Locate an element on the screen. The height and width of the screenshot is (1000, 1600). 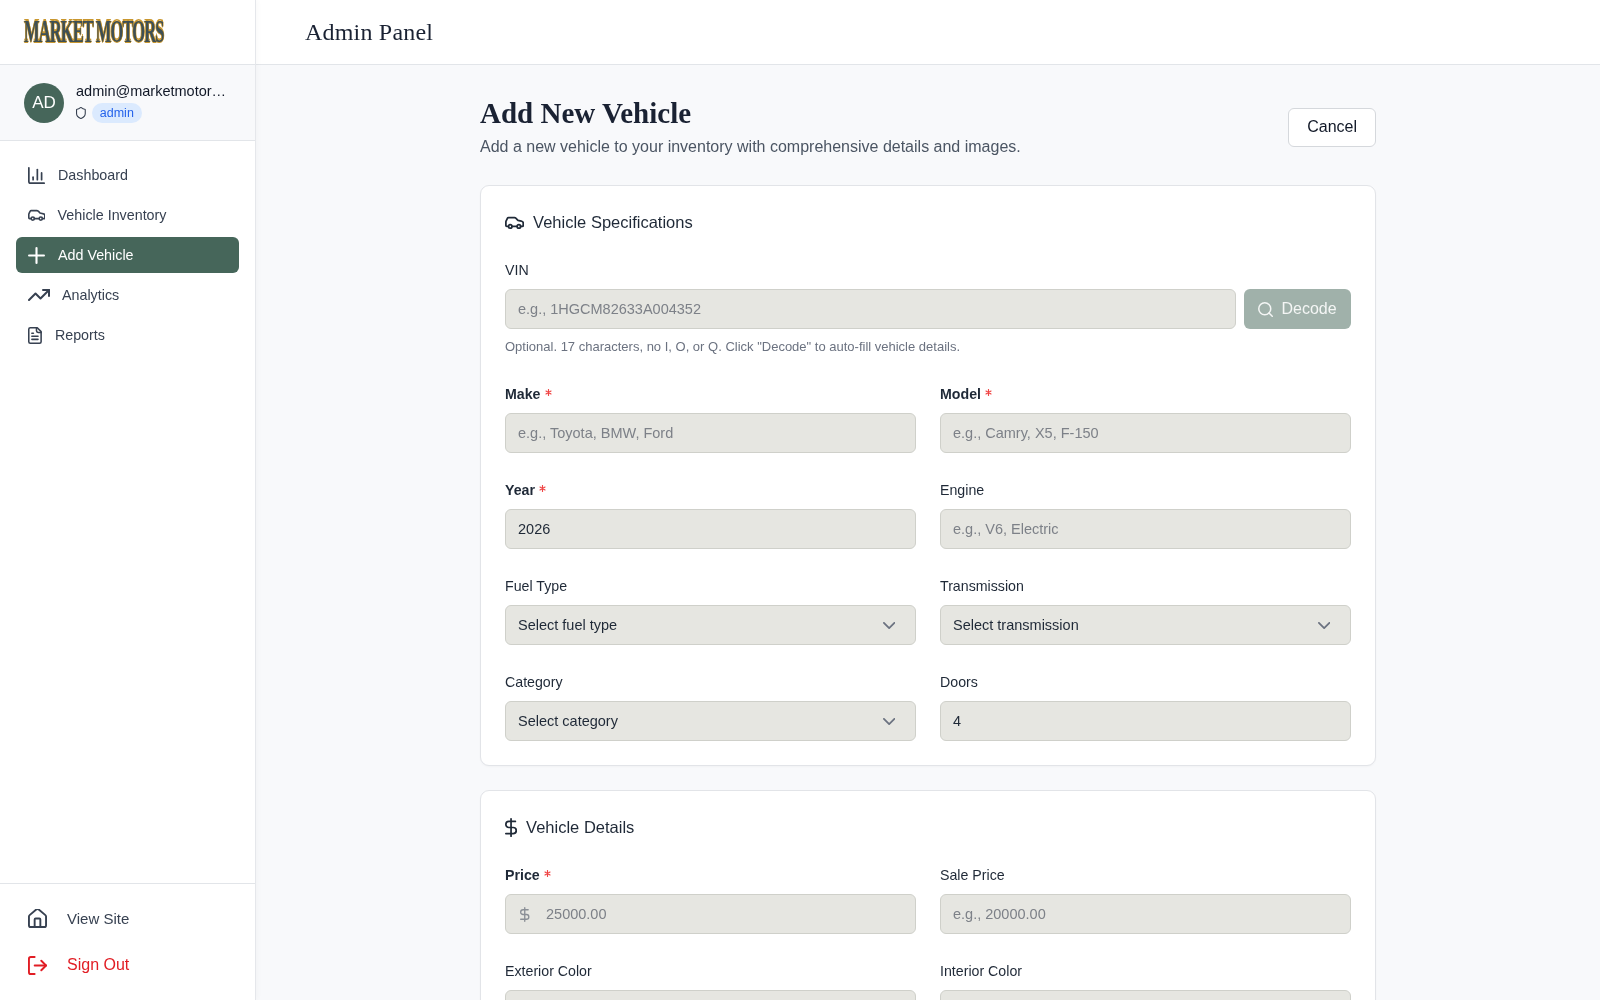
document-icon is located at coordinates (35, 335).